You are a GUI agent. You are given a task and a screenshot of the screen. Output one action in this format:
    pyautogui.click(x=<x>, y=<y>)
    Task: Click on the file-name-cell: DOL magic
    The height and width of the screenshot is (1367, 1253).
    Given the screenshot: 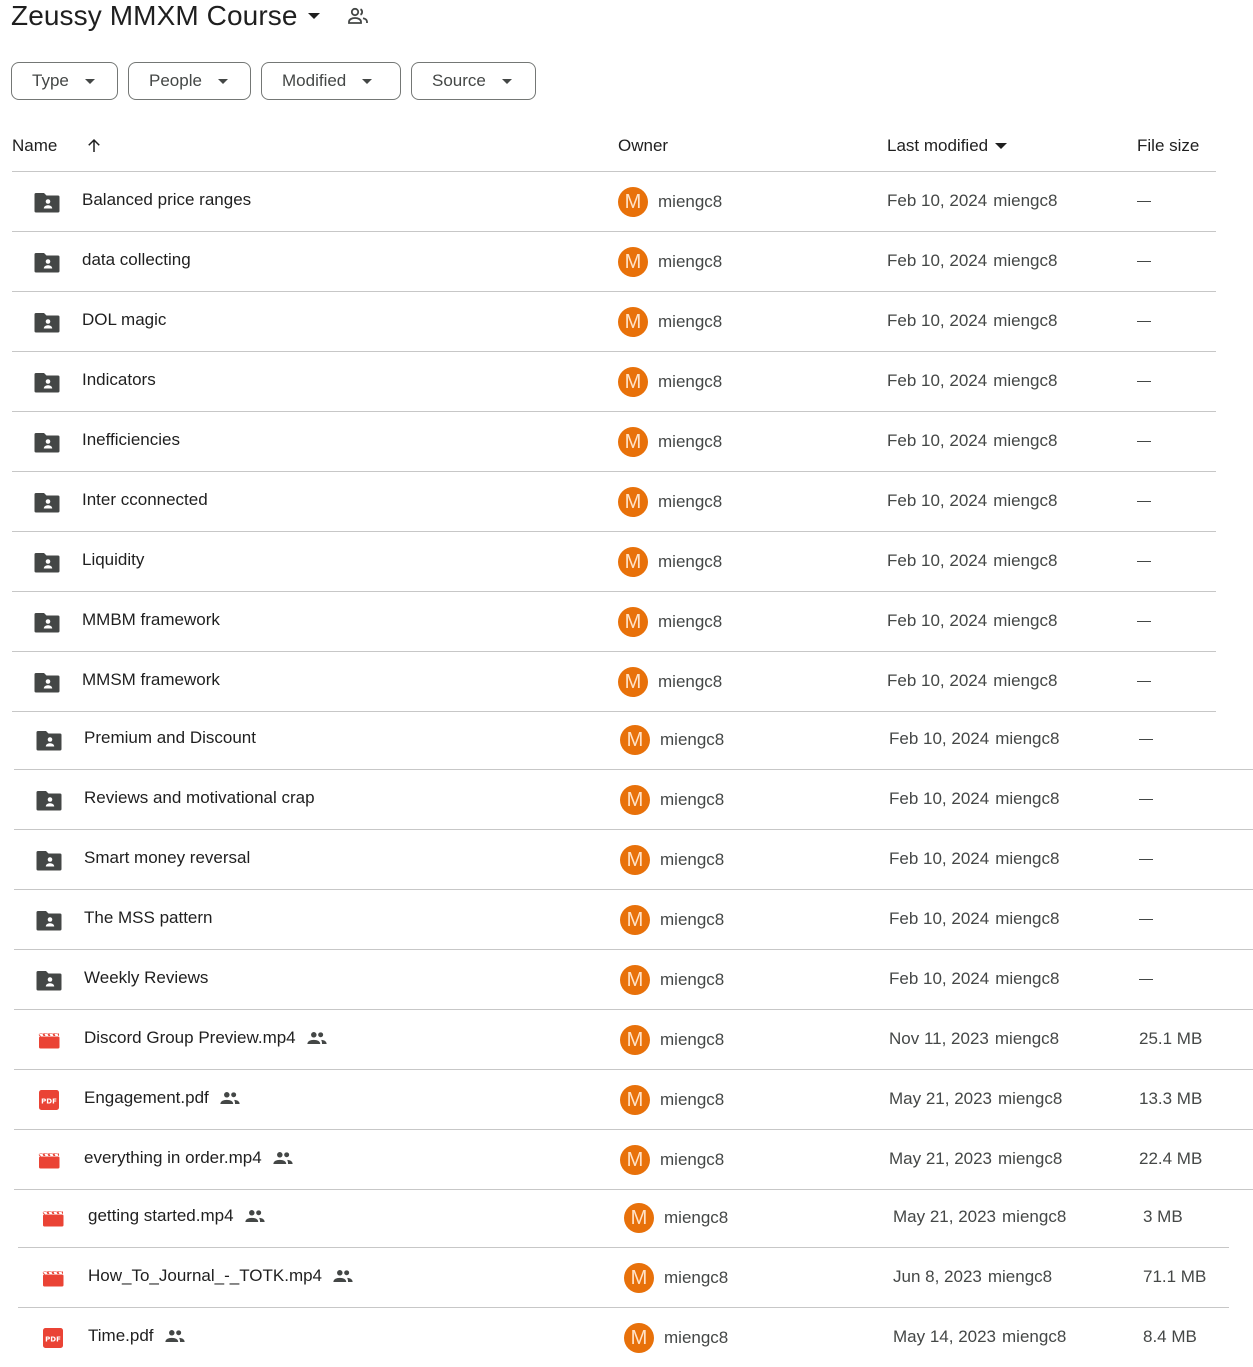 What is the action you would take?
    pyautogui.click(x=124, y=320)
    